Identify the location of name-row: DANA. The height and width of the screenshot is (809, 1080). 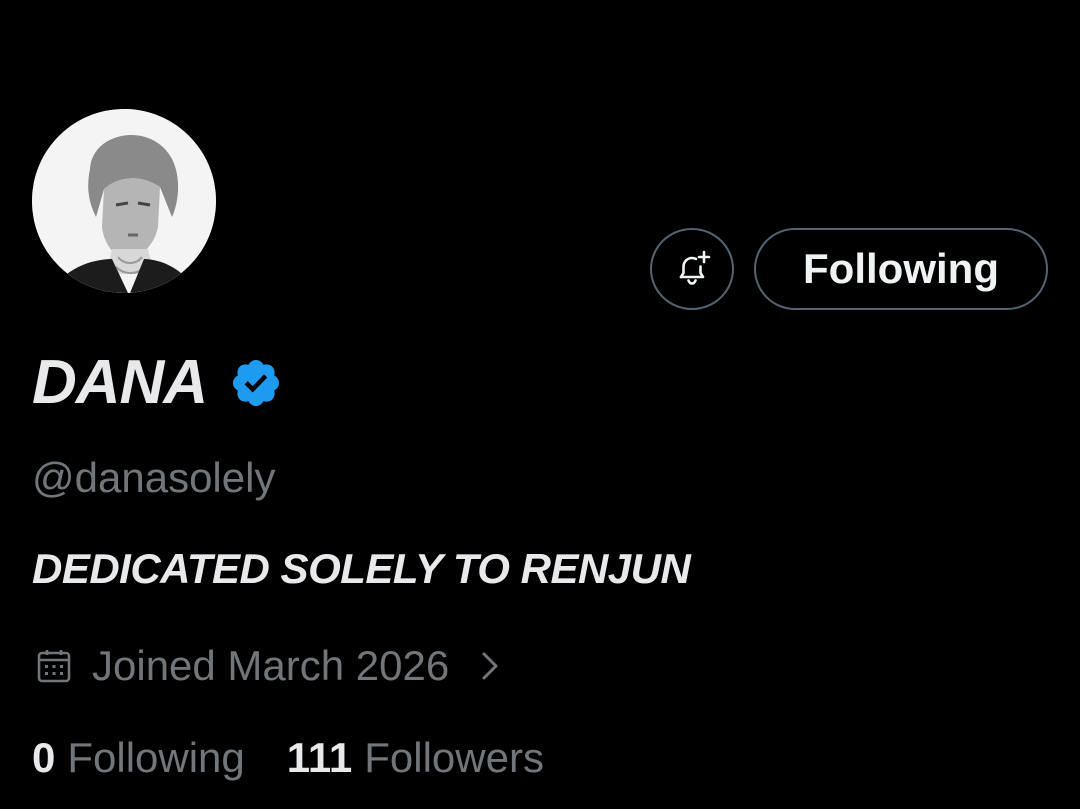
(157, 383).